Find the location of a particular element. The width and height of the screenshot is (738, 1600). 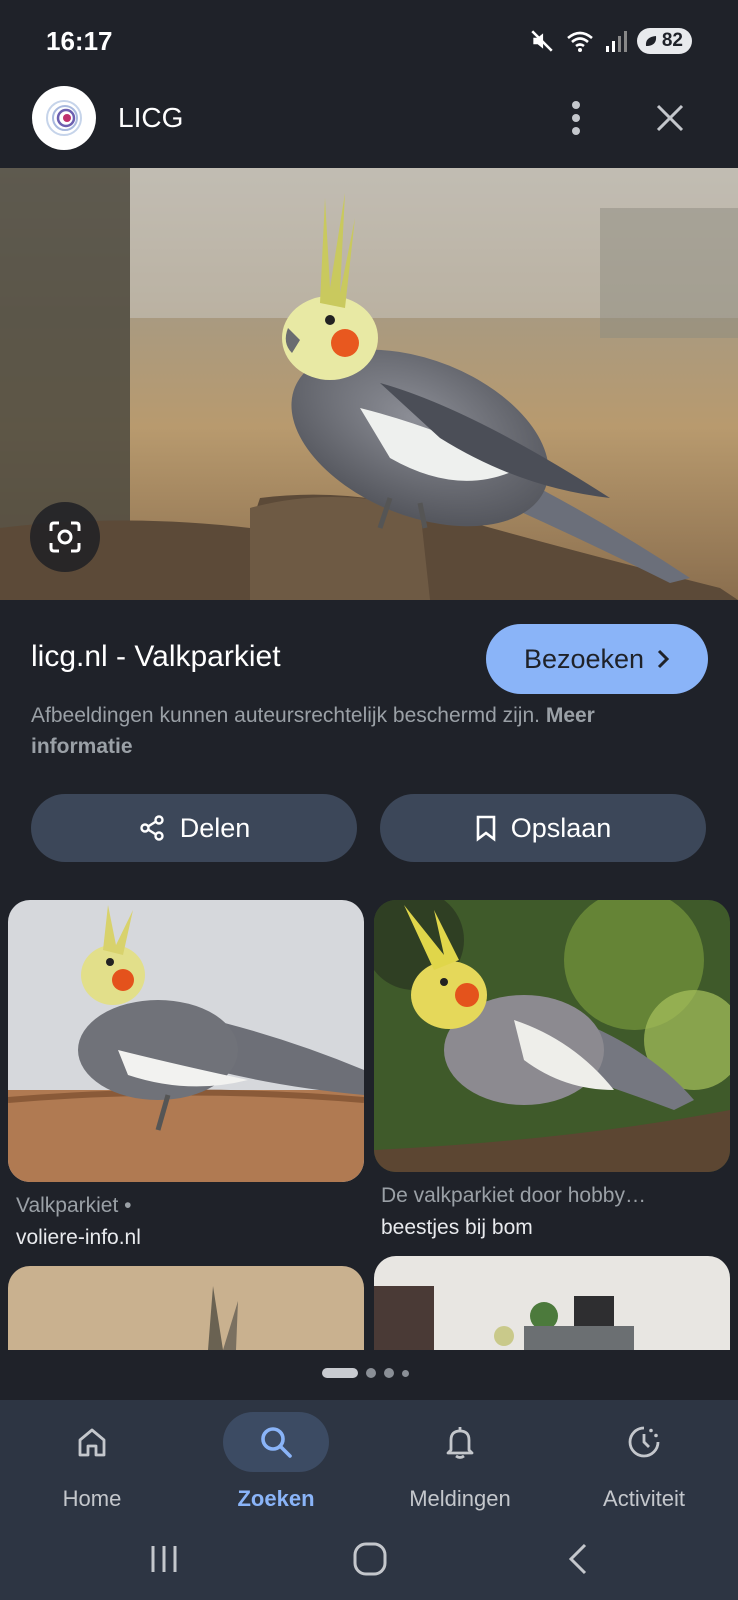

search-icon is located at coordinates (276, 1442).